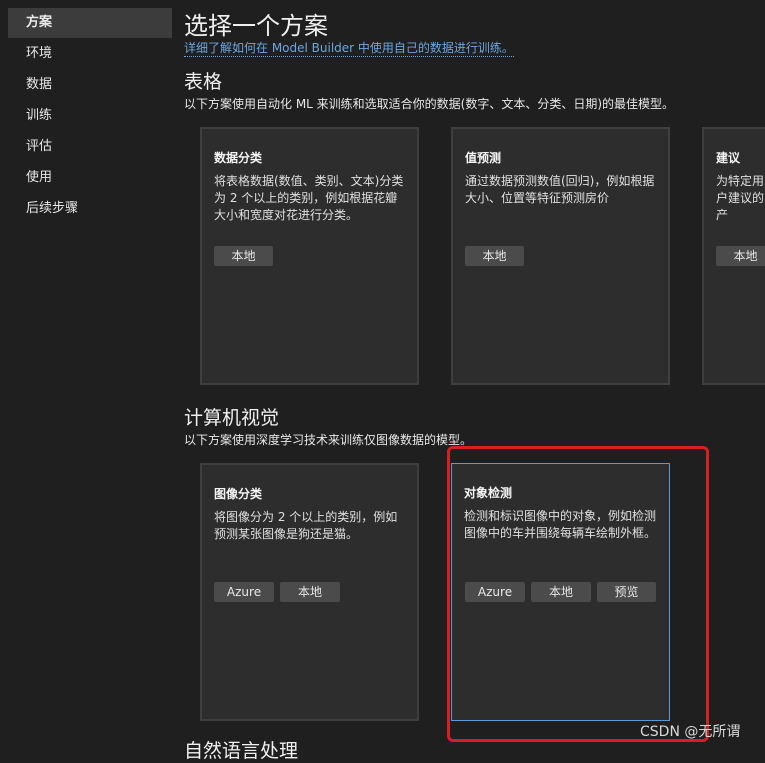  What do you see at coordinates (90, 54) in the screenshot?
I see `sidebar-item-environment: 环境` at bounding box center [90, 54].